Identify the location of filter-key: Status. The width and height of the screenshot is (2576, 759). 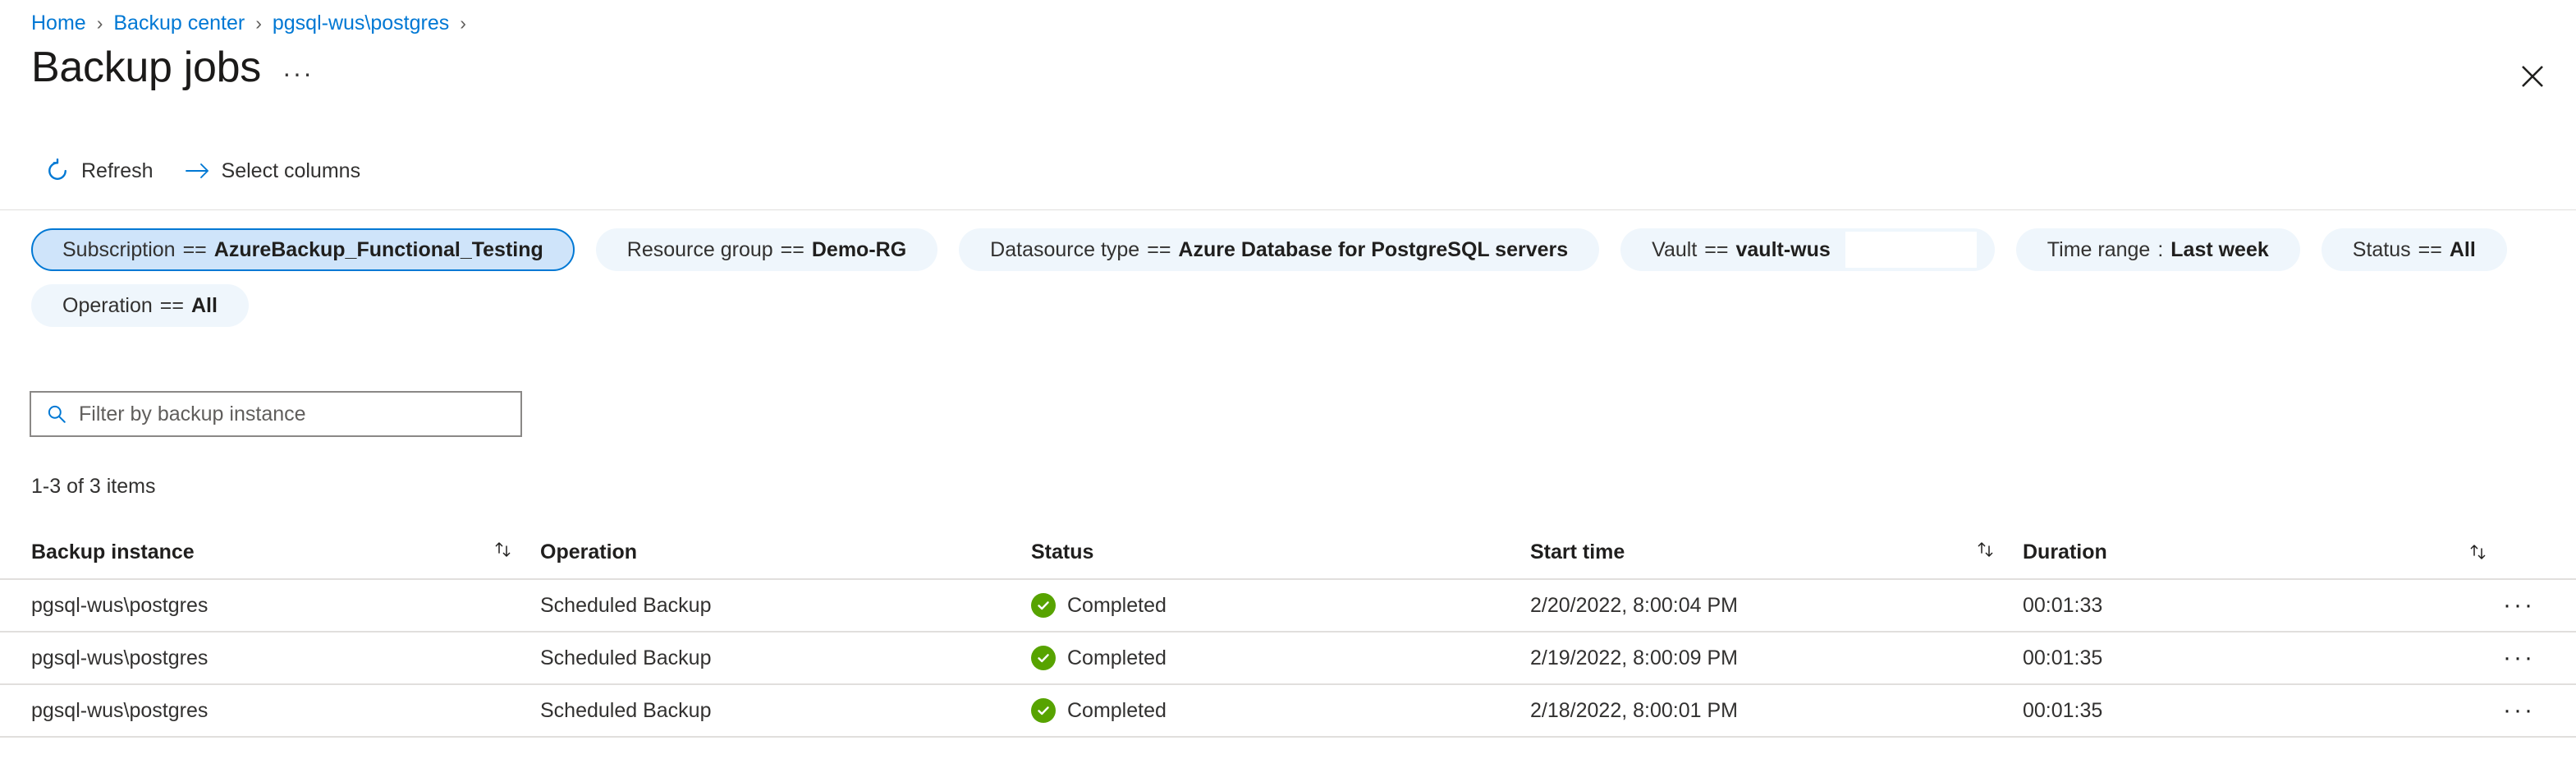
(2381, 249).